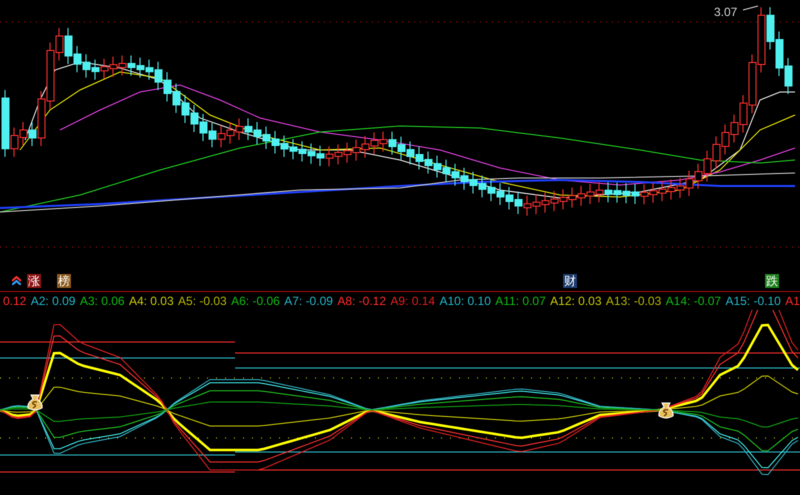 This screenshot has width=800, height=495. I want to click on indicator-value: A7: -0.09, so click(308, 301).